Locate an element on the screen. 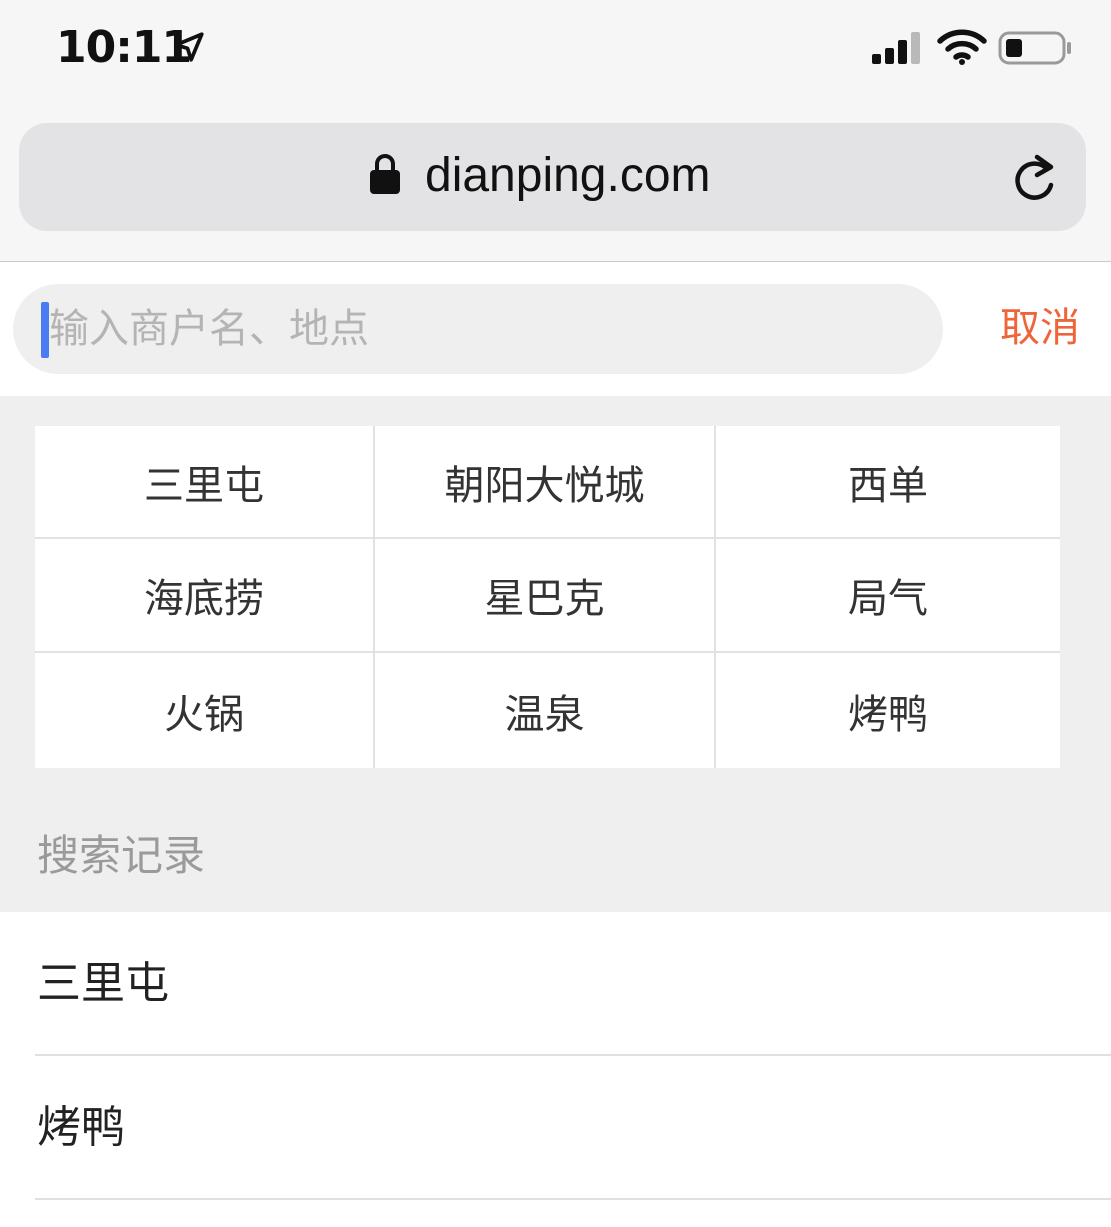 Image resolution: width=1111 pixels, height=1227 pixels. cancel-button: 取消 is located at coordinates (1040, 328).